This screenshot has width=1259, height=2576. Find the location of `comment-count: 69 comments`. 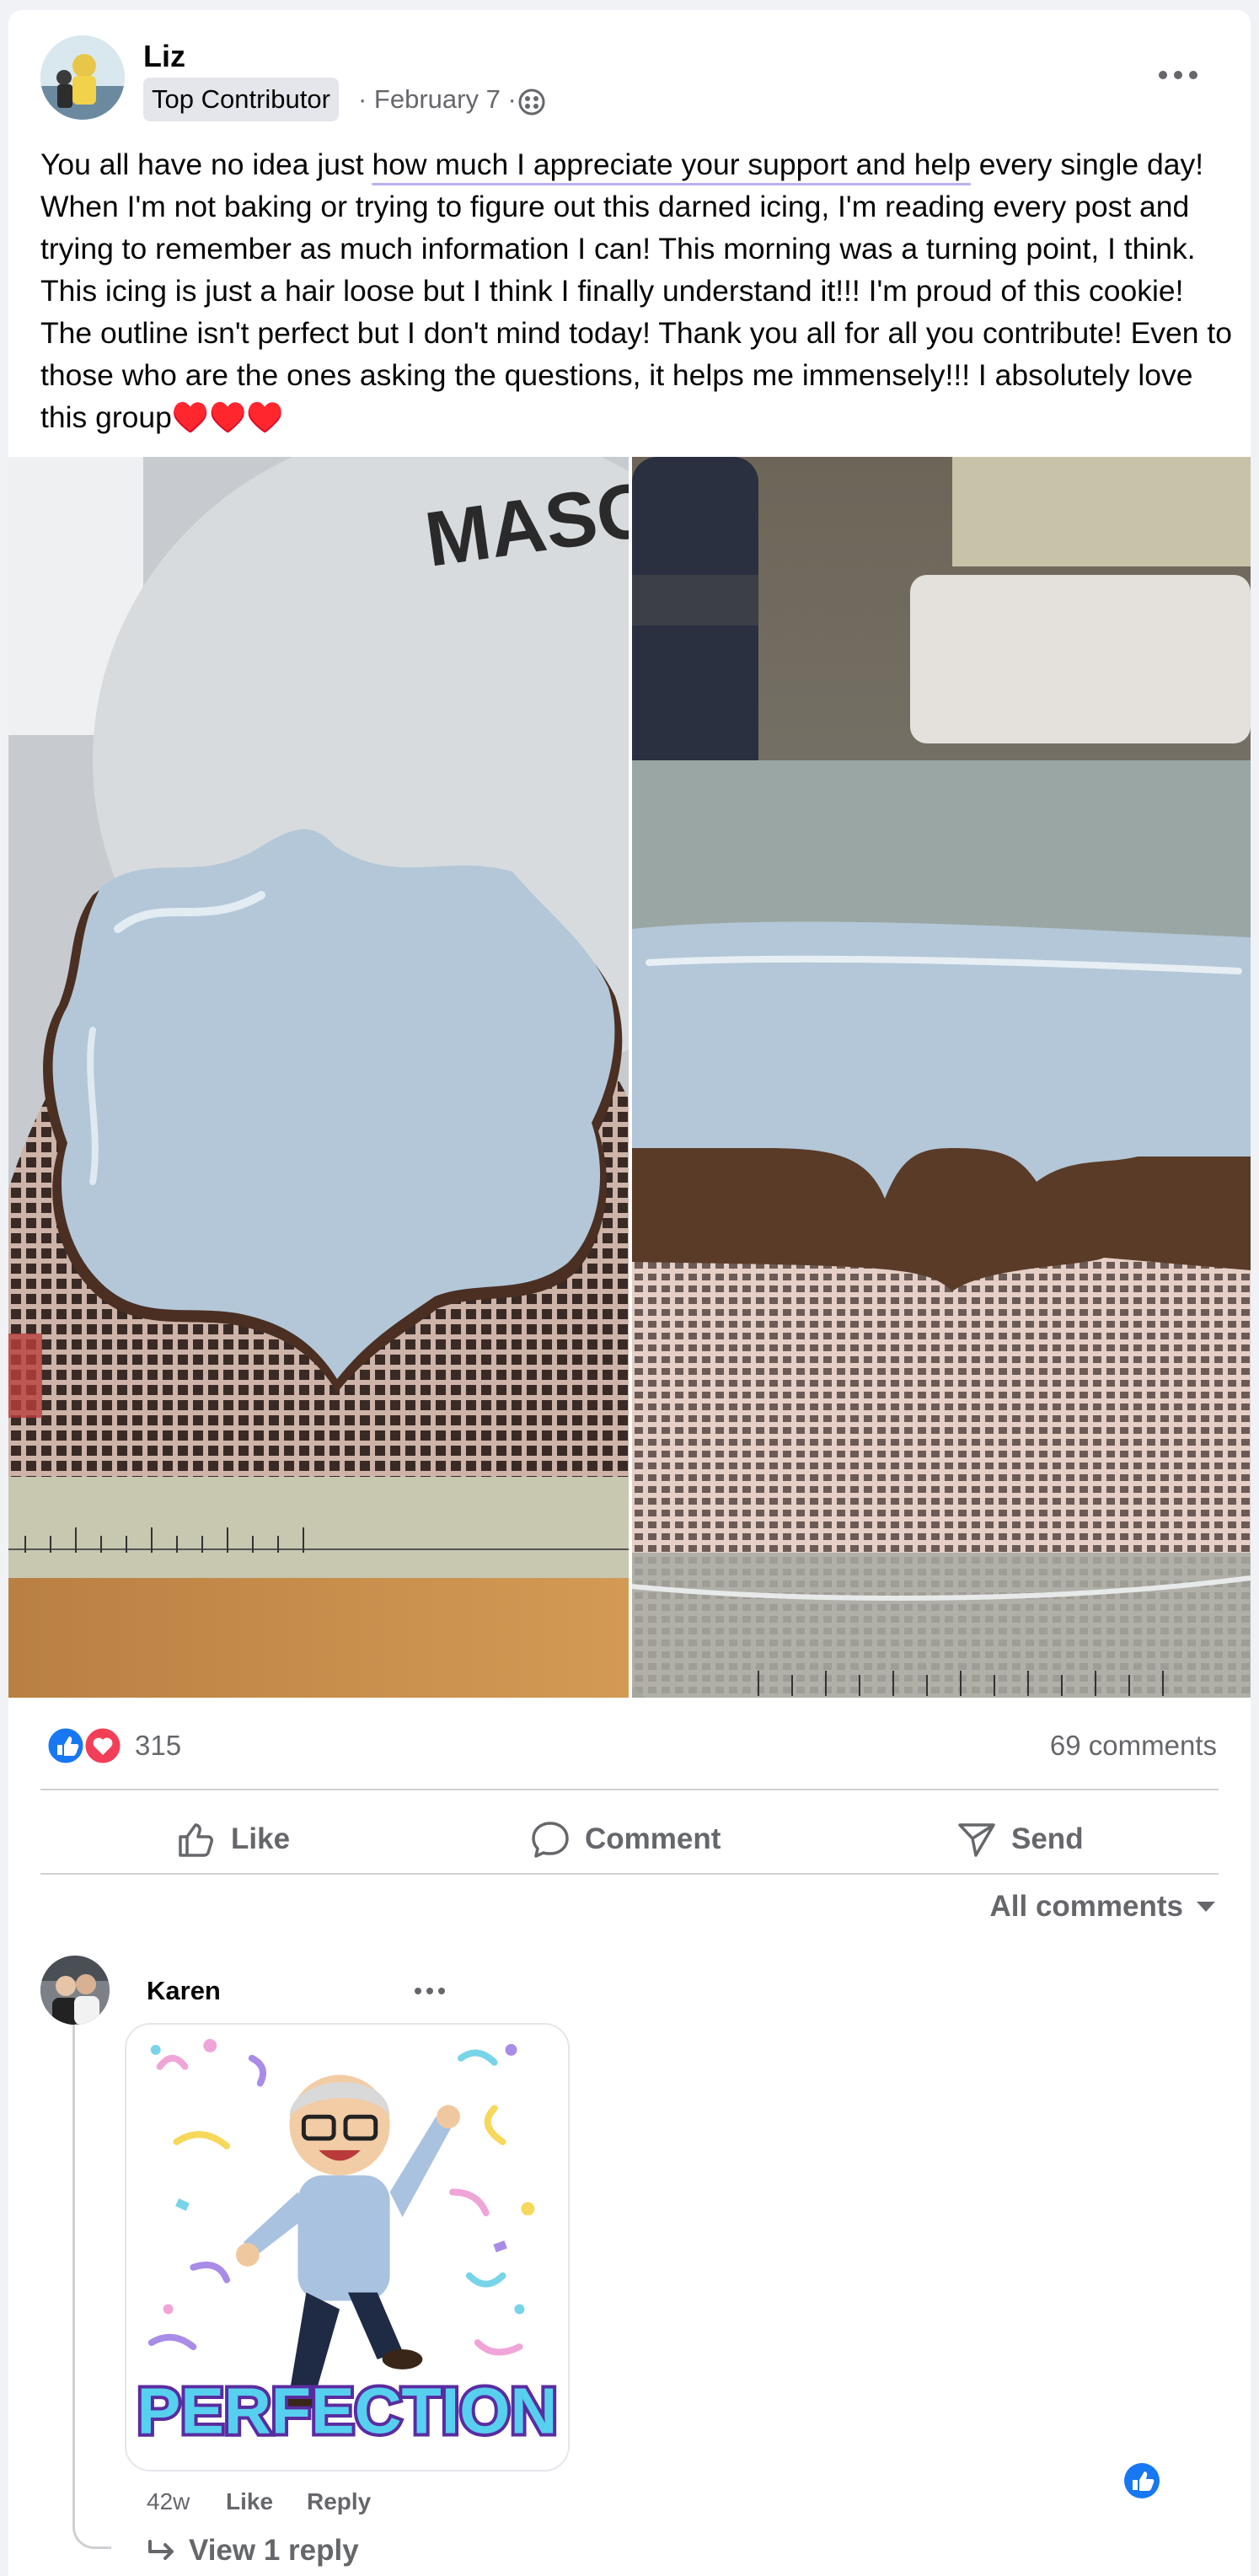

comment-count: 69 comments is located at coordinates (1133, 1745).